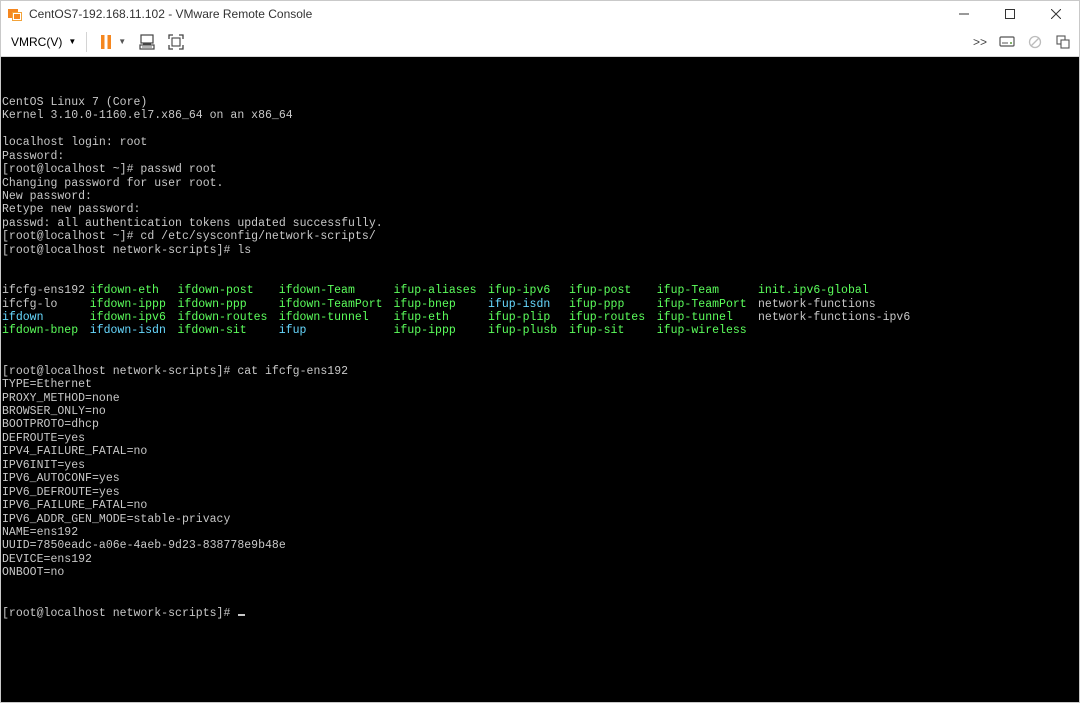 This screenshot has height=703, width=1080. I want to click on power-dropdown-button: ▼, so click(122, 42).